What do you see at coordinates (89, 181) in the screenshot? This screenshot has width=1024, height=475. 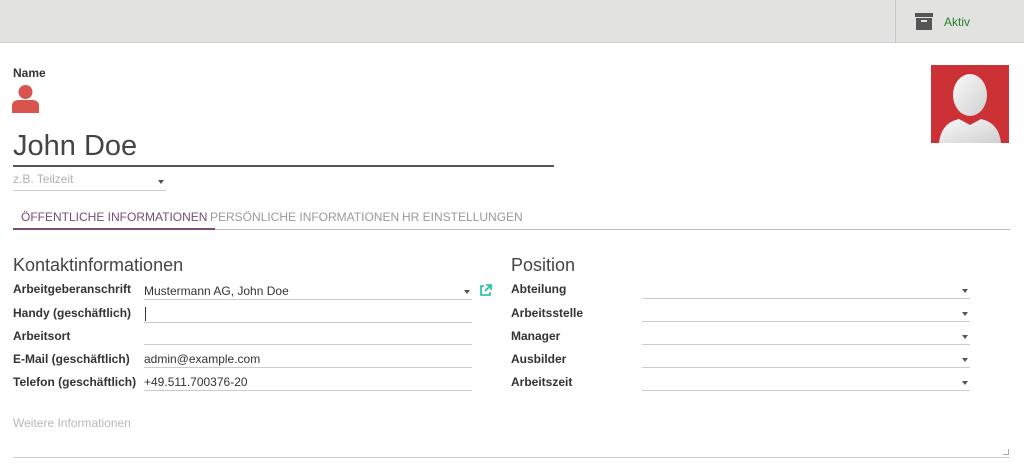 I see `tags-select: z.B. Teilzeit` at bounding box center [89, 181].